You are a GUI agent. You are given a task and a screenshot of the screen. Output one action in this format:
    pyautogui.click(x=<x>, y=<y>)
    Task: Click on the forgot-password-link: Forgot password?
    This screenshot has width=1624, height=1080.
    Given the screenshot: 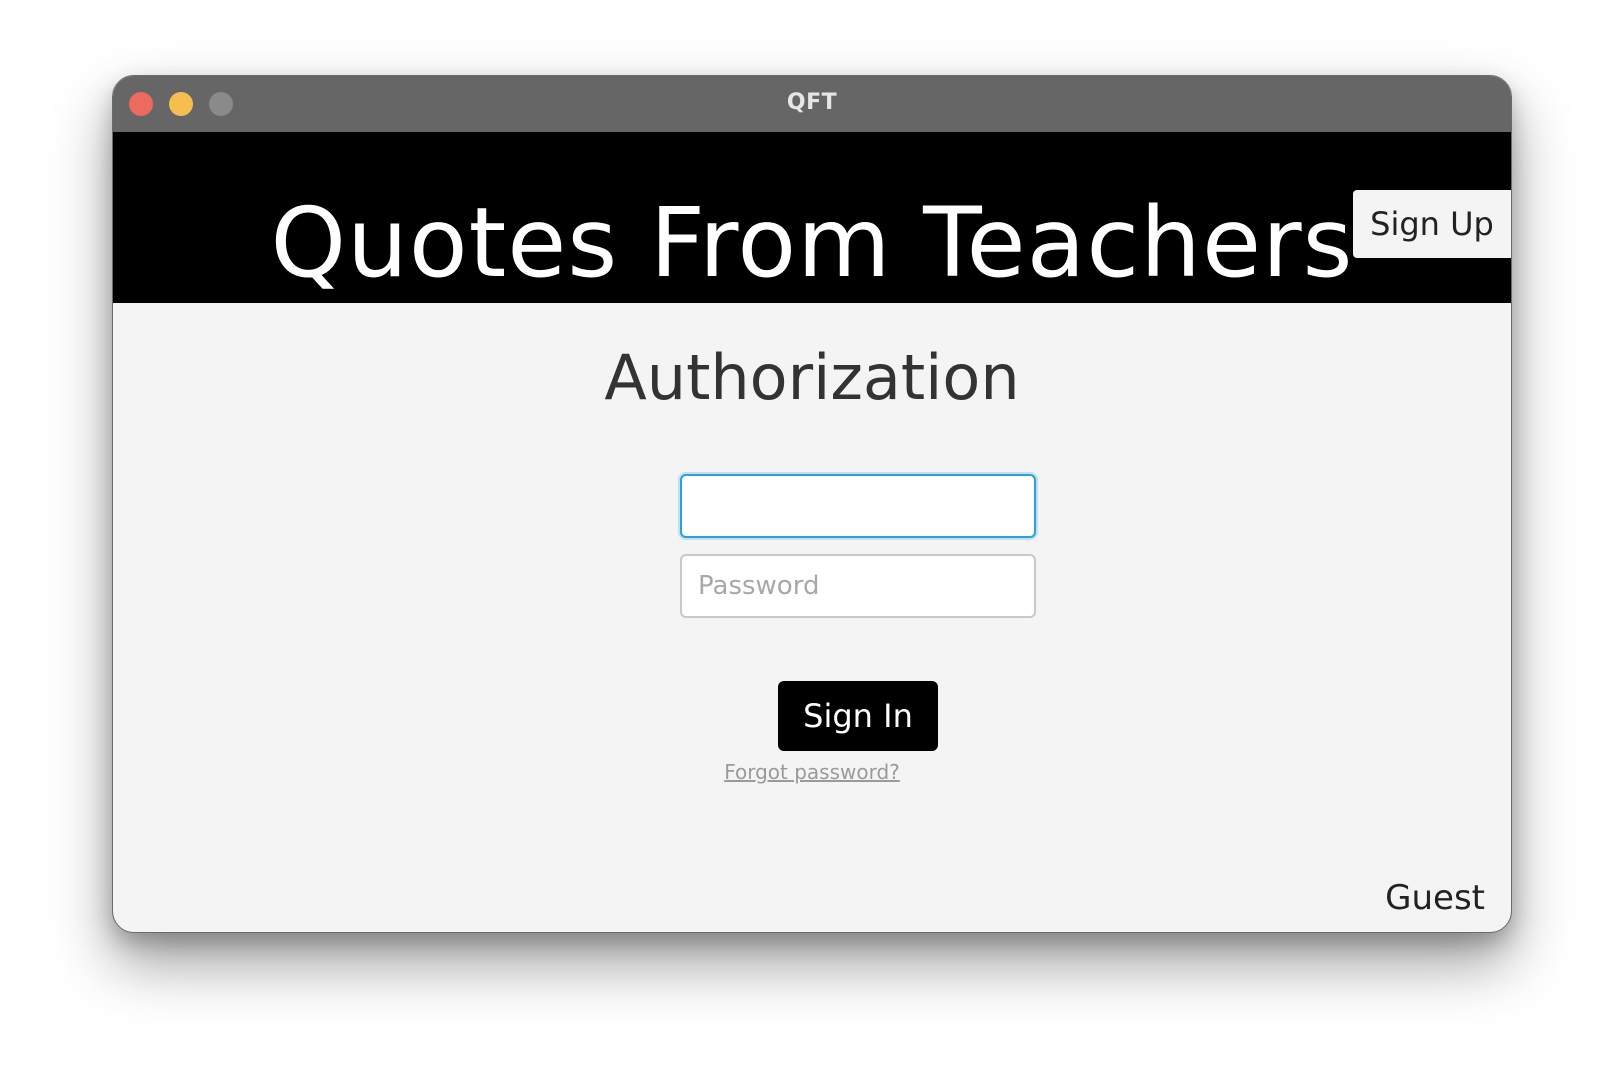 What is the action you would take?
    pyautogui.click(x=812, y=772)
    